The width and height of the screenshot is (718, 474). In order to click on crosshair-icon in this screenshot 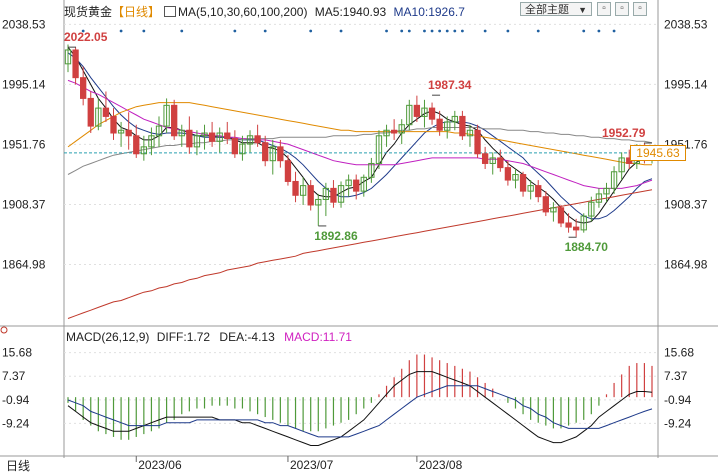, I will do `click(4, 330)`.